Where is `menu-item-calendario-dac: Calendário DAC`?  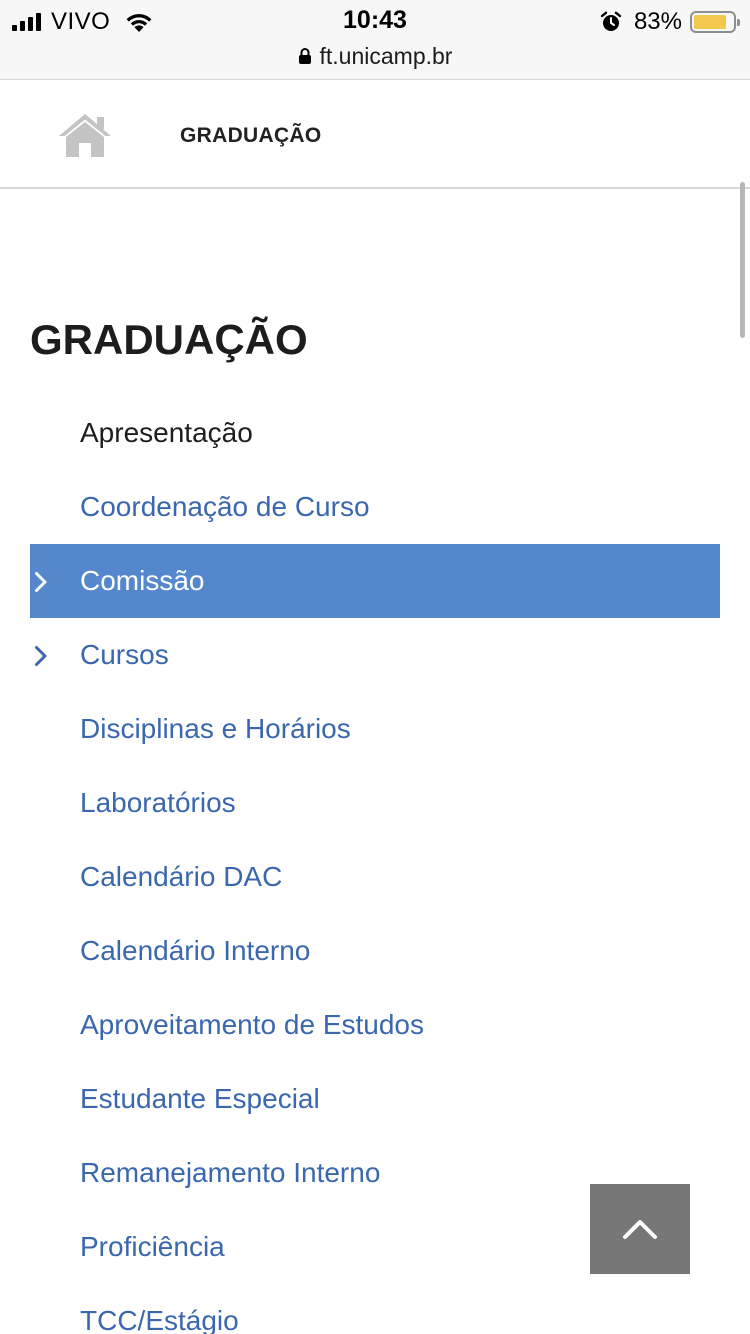
menu-item-calendario-dac: Calendário DAC is located at coordinates (375, 877).